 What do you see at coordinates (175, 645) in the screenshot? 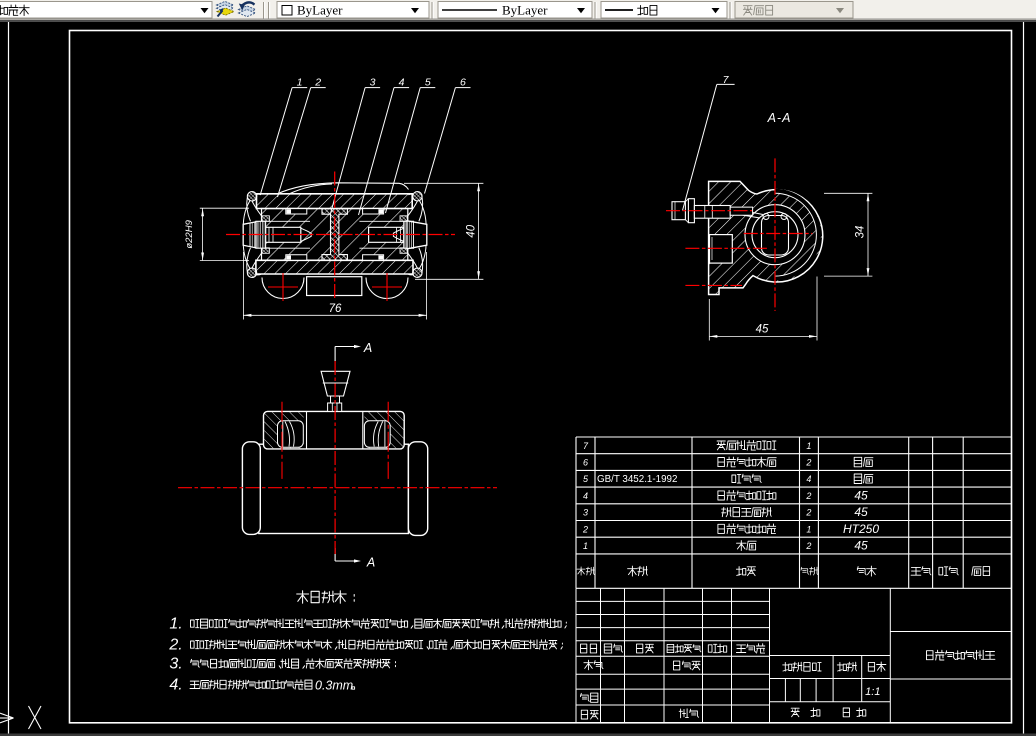
I see `svg-text: 2.` at bounding box center [175, 645].